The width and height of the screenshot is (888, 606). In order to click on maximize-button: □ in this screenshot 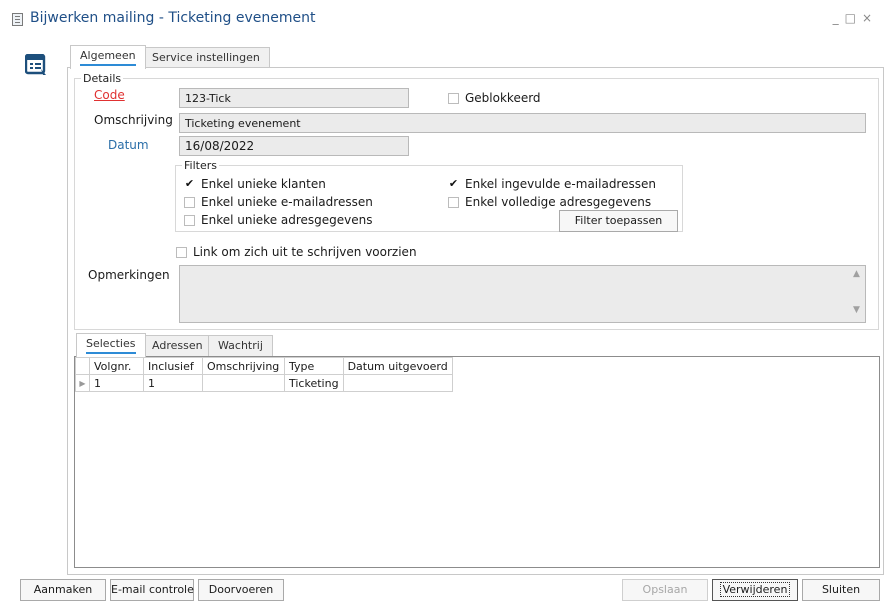, I will do `click(853, 18)`.